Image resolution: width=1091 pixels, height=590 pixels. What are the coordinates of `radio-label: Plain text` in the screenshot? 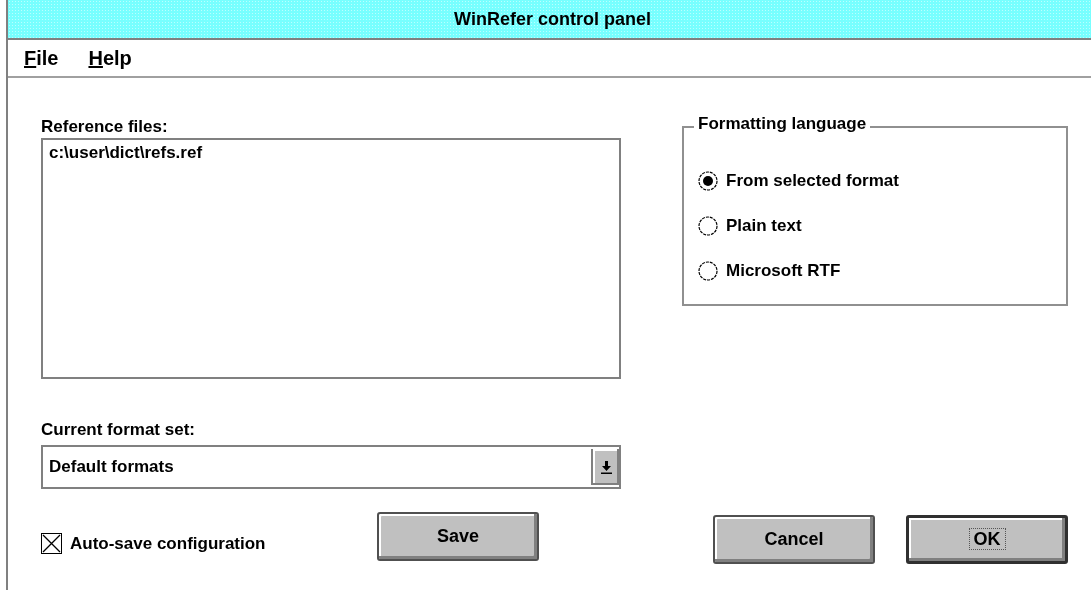 It's located at (764, 225).